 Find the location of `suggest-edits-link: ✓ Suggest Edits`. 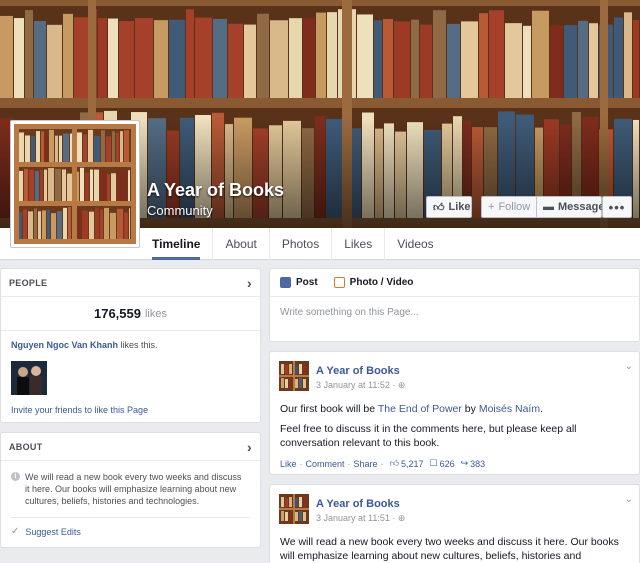

suggest-edits-link: ✓ Suggest Edits is located at coordinates (46, 531).